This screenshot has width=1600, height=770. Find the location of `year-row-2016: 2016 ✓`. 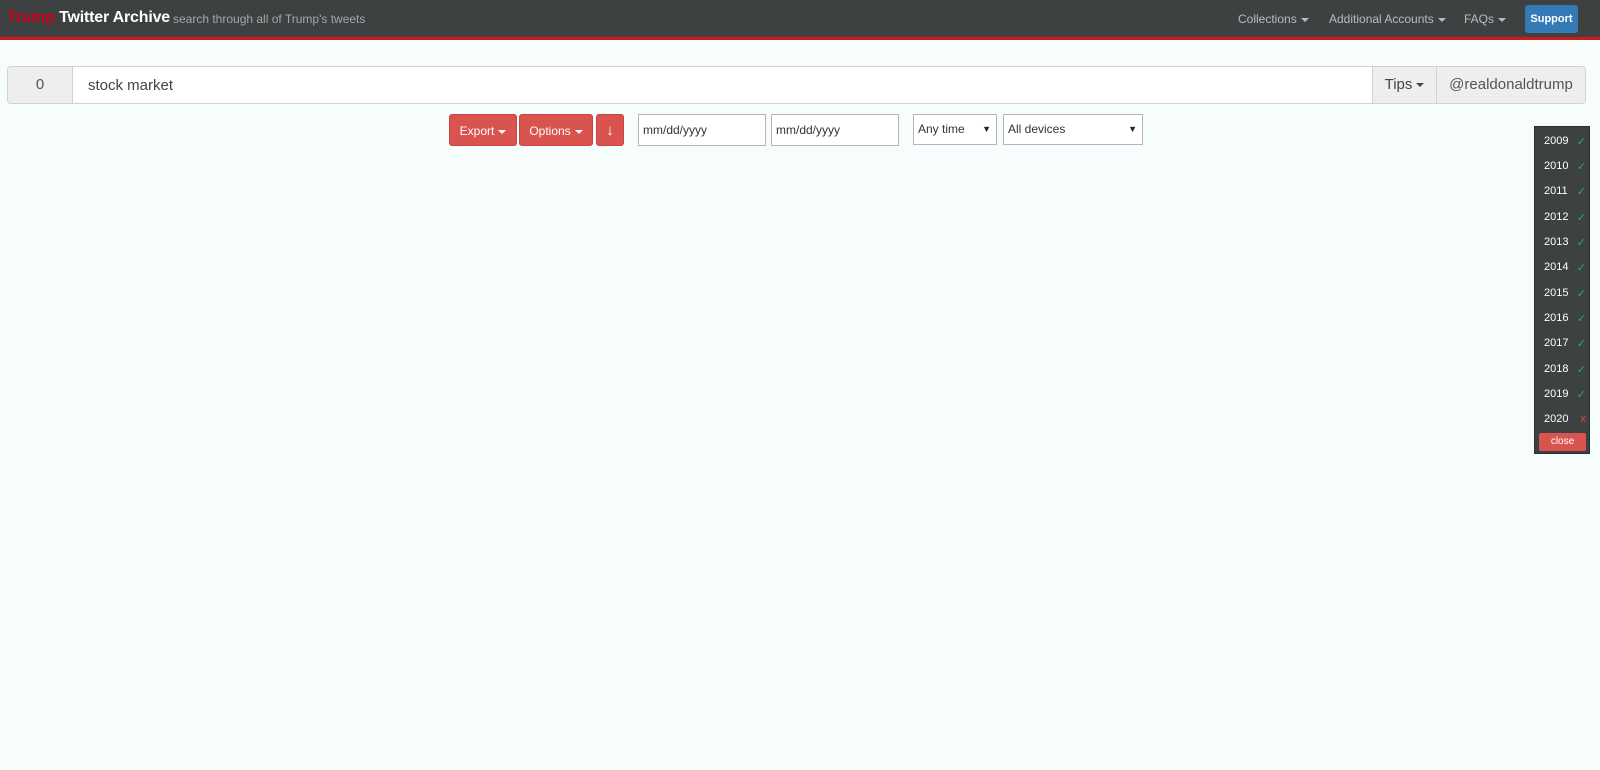

year-row-2016: 2016 ✓ is located at coordinates (1566, 318).